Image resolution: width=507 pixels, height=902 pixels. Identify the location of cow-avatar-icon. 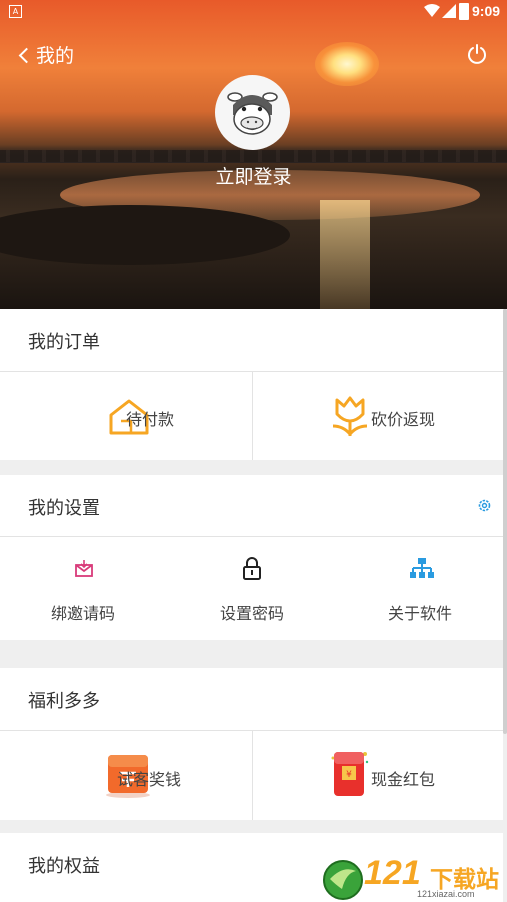
(252, 113).